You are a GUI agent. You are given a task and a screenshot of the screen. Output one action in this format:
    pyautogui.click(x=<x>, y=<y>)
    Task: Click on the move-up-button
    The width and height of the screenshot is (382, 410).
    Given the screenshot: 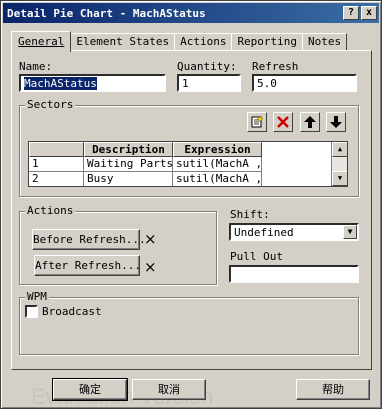 What is the action you would take?
    pyautogui.click(x=310, y=122)
    